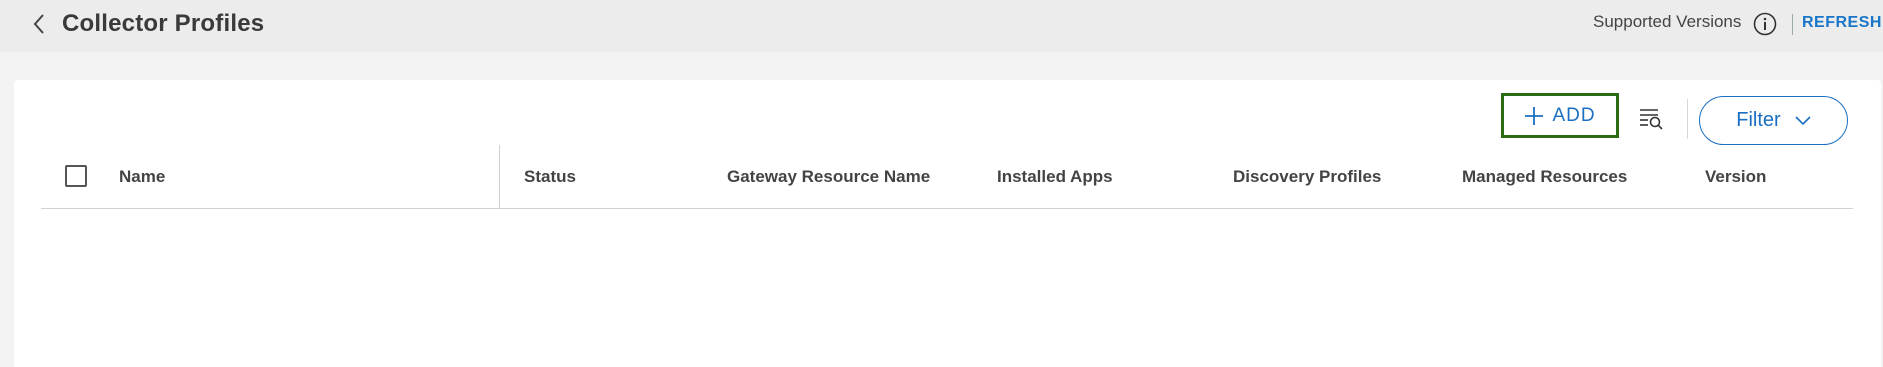 This screenshot has height=367, width=1883. What do you see at coordinates (163, 23) in the screenshot?
I see `page-title: Collector Profiles` at bounding box center [163, 23].